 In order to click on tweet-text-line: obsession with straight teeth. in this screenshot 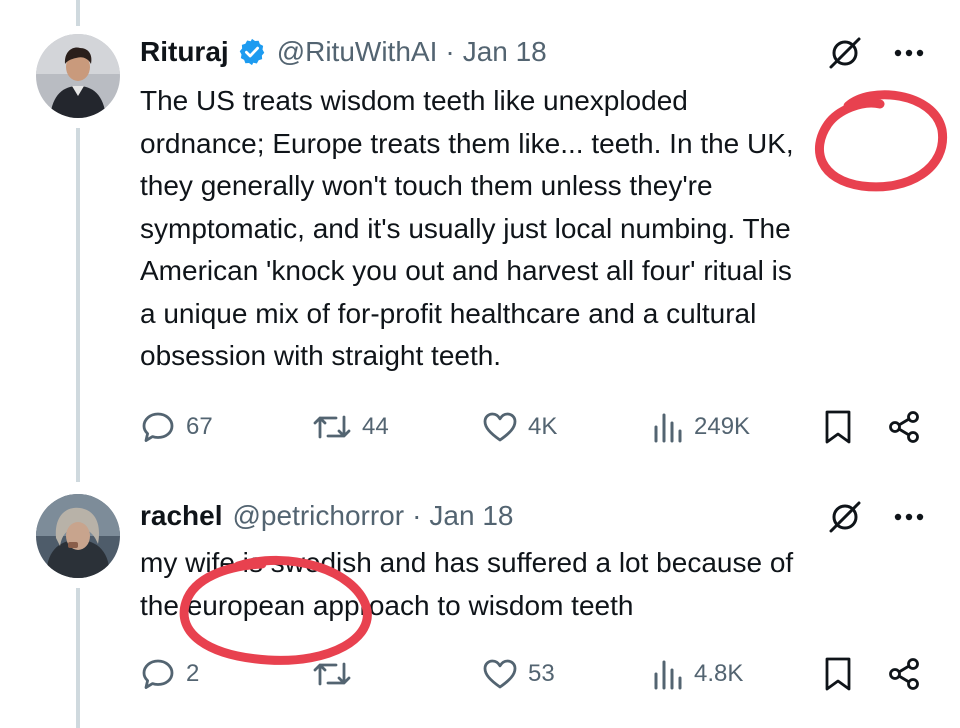, I will do `click(321, 355)`.